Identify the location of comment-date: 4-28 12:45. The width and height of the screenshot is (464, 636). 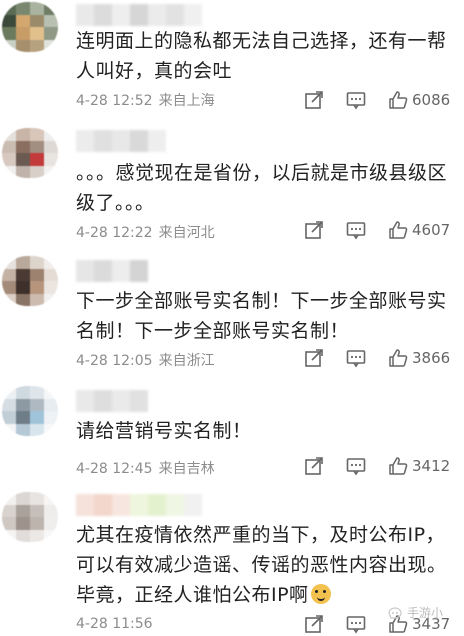
(114, 469).